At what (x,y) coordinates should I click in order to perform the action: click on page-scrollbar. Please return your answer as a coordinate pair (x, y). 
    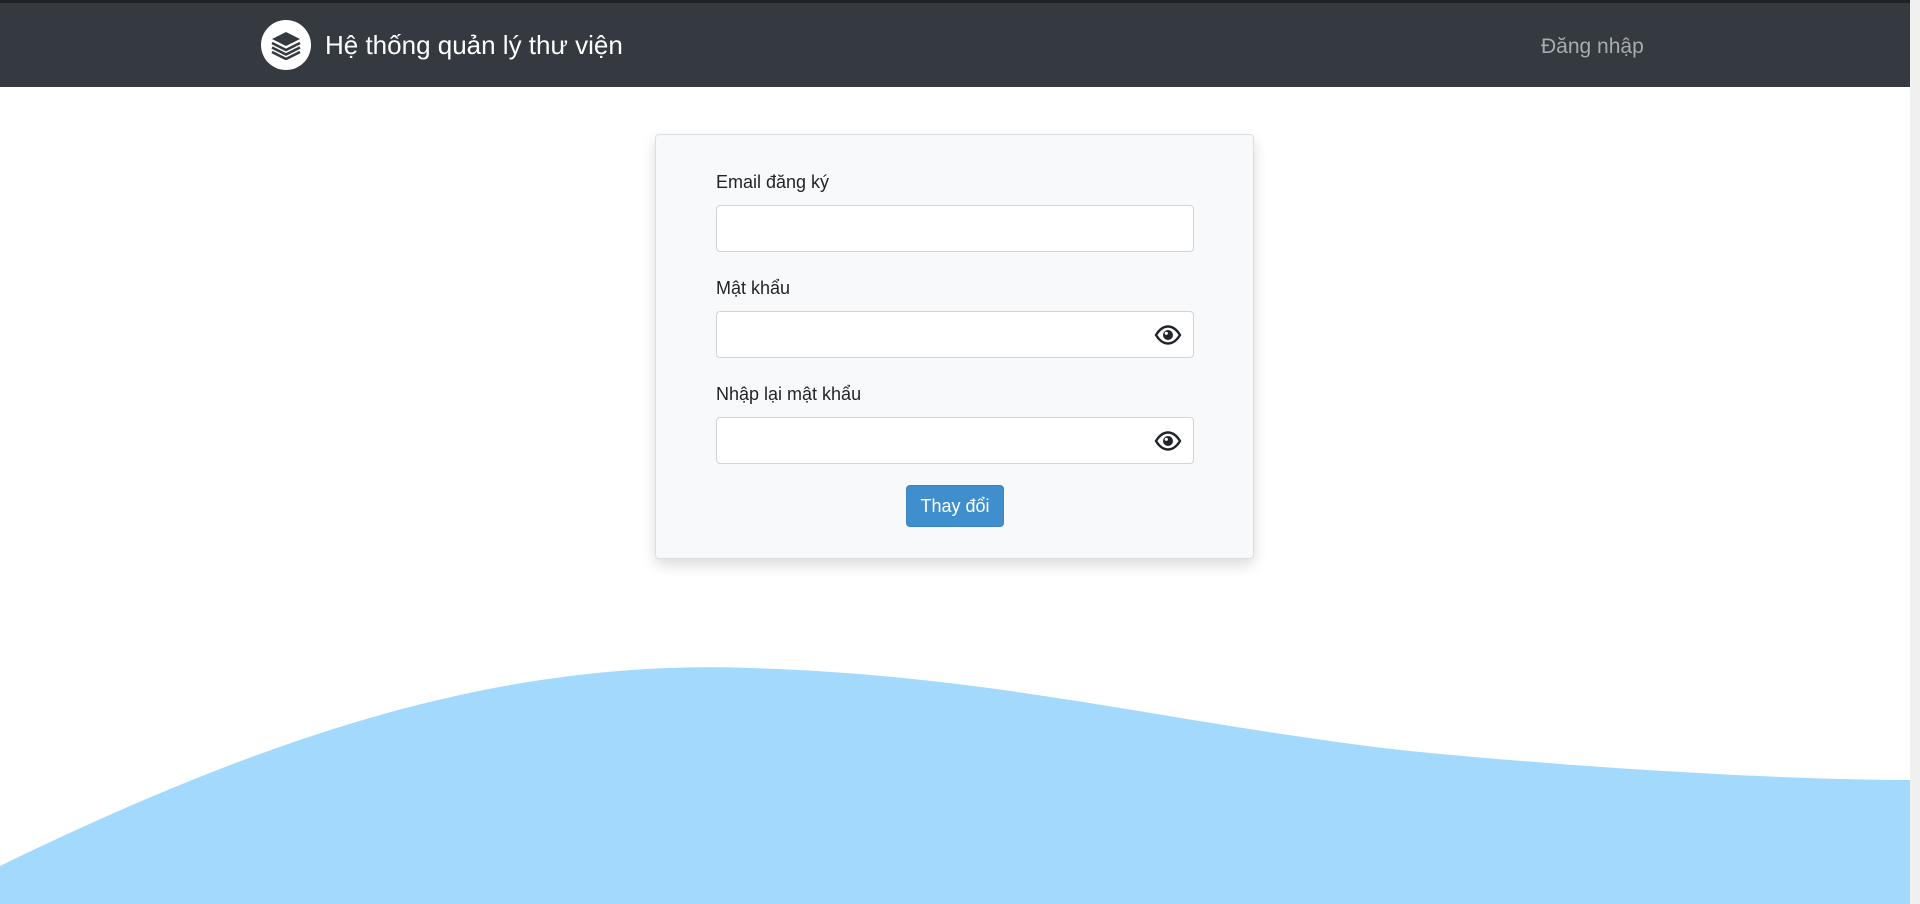
    Looking at the image, I should click on (1915, 452).